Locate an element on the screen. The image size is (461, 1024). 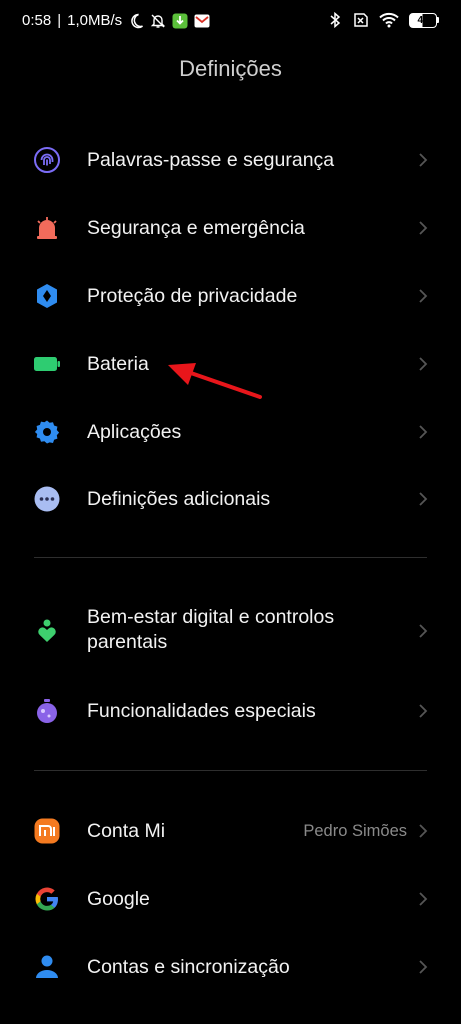
moon-icon is located at coordinates (136, 21).